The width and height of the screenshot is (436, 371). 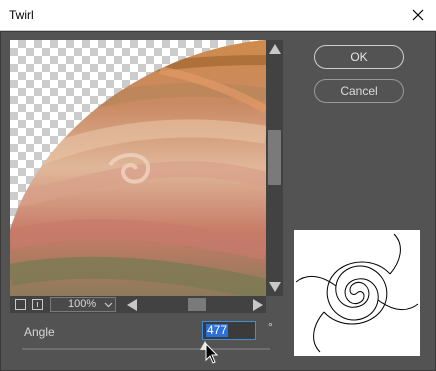 I want to click on vertical-scrollbar, so click(x=274, y=168).